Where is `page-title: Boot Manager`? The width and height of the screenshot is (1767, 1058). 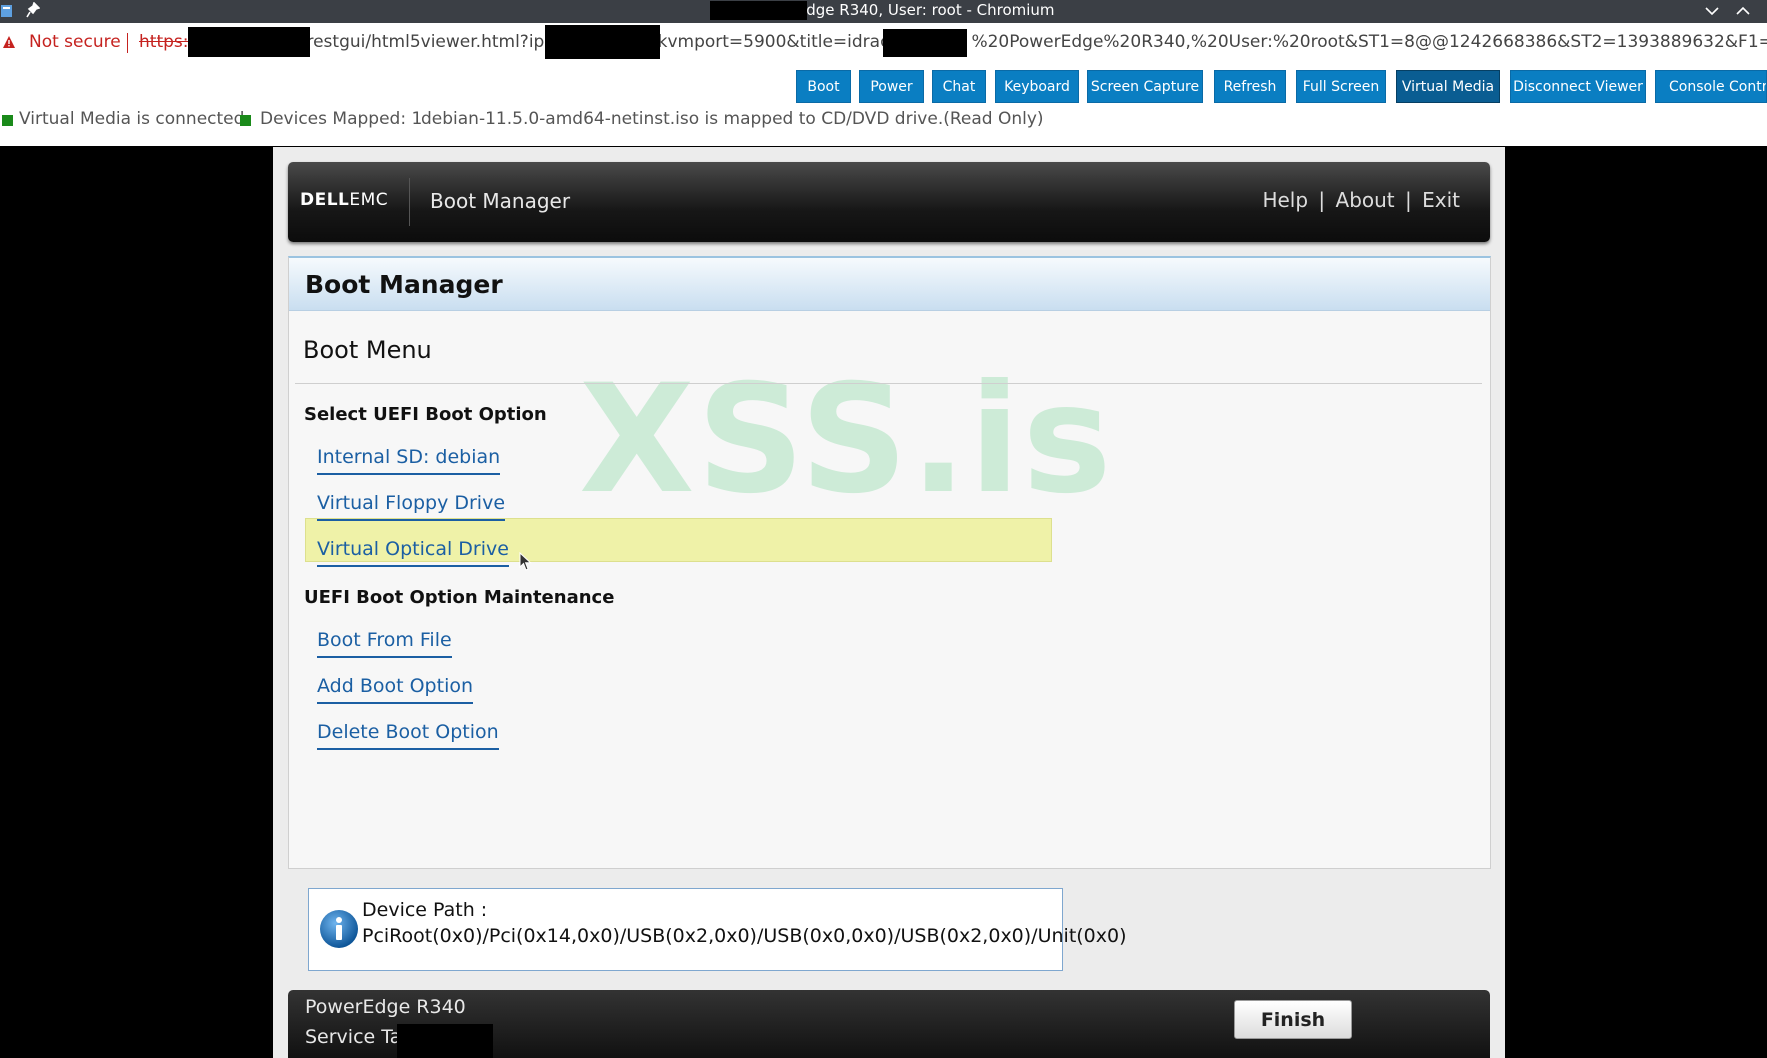
page-title: Boot Manager is located at coordinates (404, 284).